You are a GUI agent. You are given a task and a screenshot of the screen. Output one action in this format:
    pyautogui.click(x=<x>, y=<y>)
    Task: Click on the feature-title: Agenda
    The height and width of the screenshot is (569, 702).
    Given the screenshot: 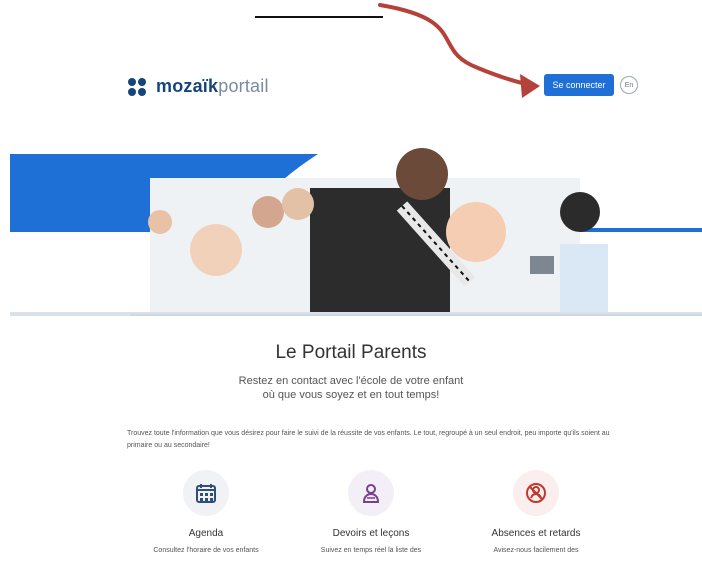 What is the action you would take?
    pyautogui.click(x=206, y=533)
    